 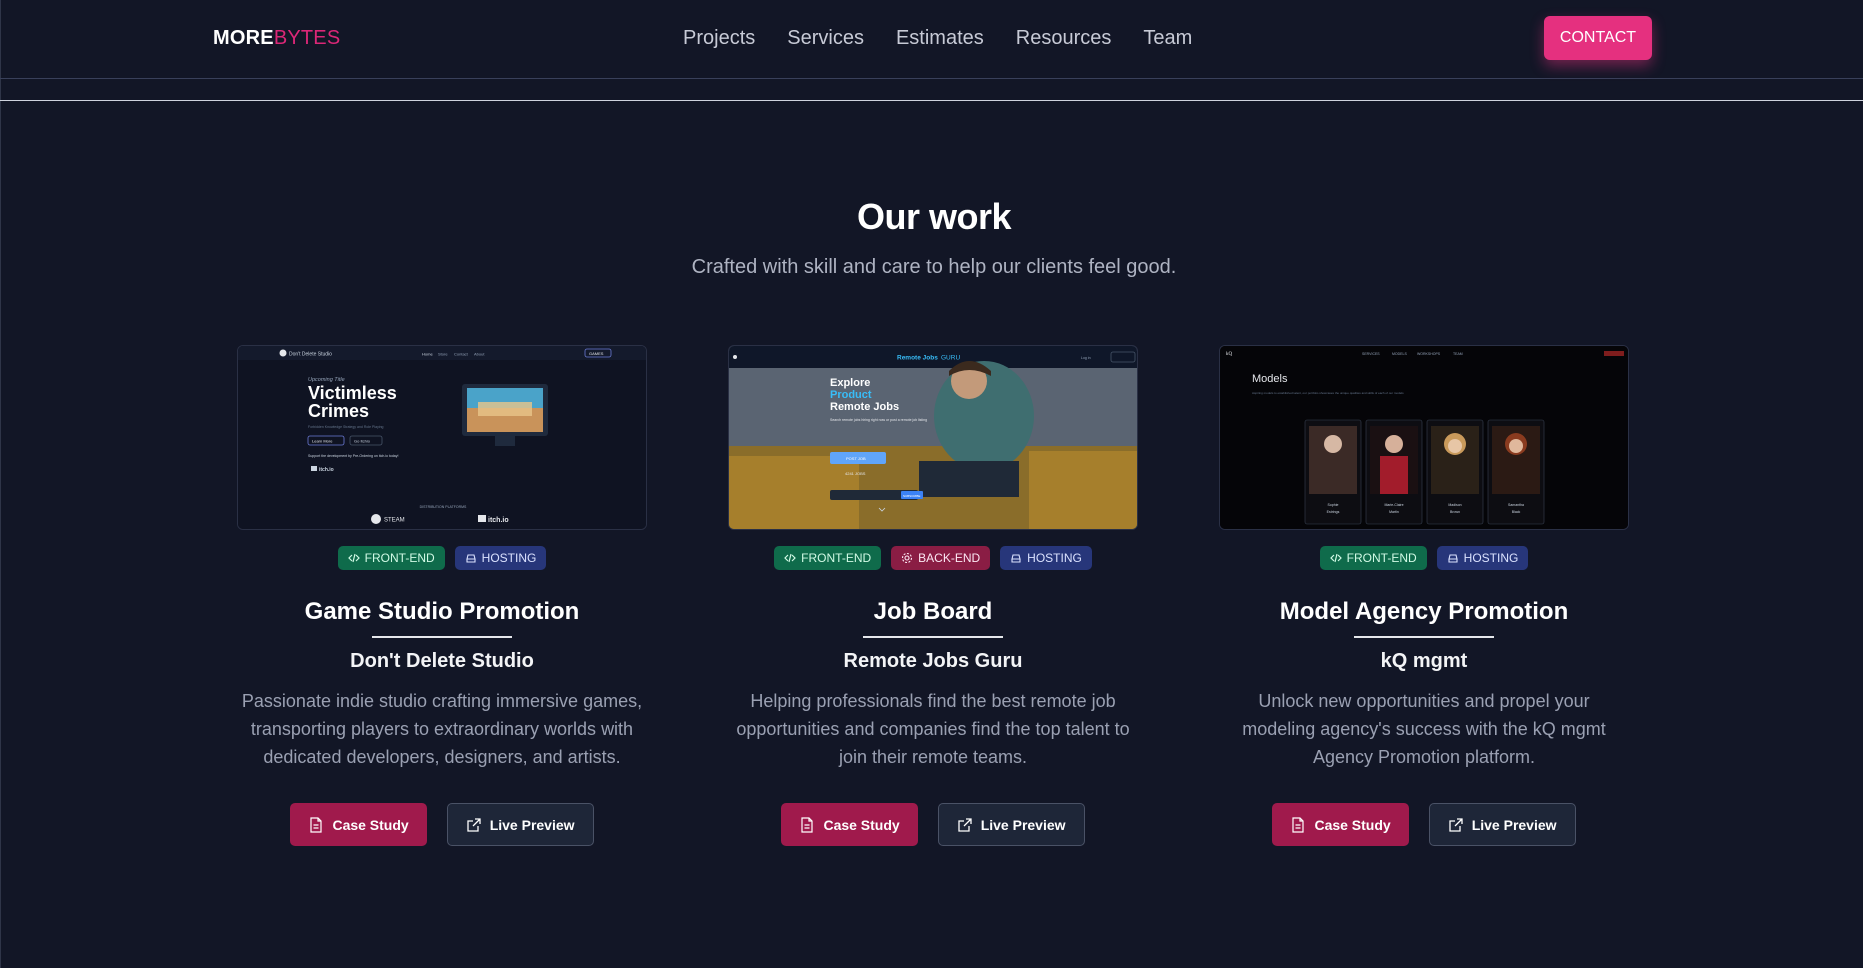 What do you see at coordinates (498, 520) in the screenshot?
I see `preview-itch: itch.io` at bounding box center [498, 520].